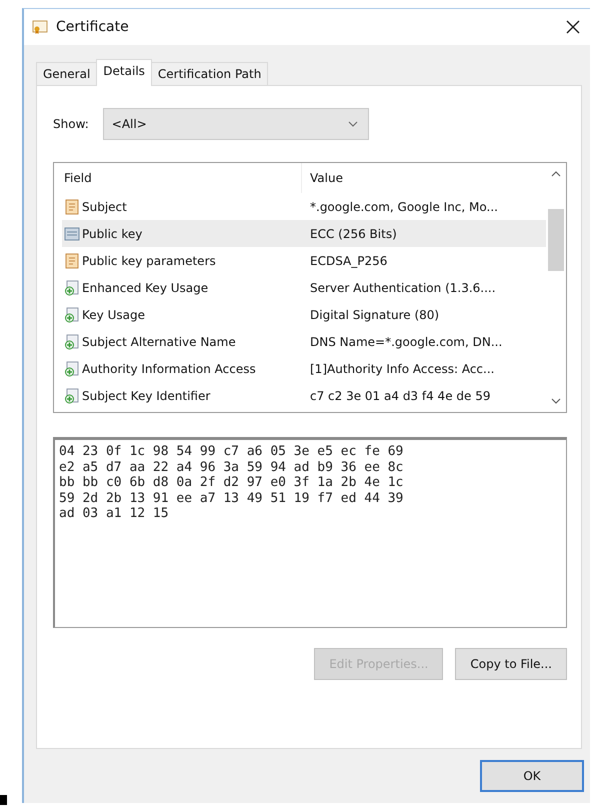 This screenshot has width=592, height=809. What do you see at coordinates (556, 401) in the screenshot?
I see `scroll-down-icon` at bounding box center [556, 401].